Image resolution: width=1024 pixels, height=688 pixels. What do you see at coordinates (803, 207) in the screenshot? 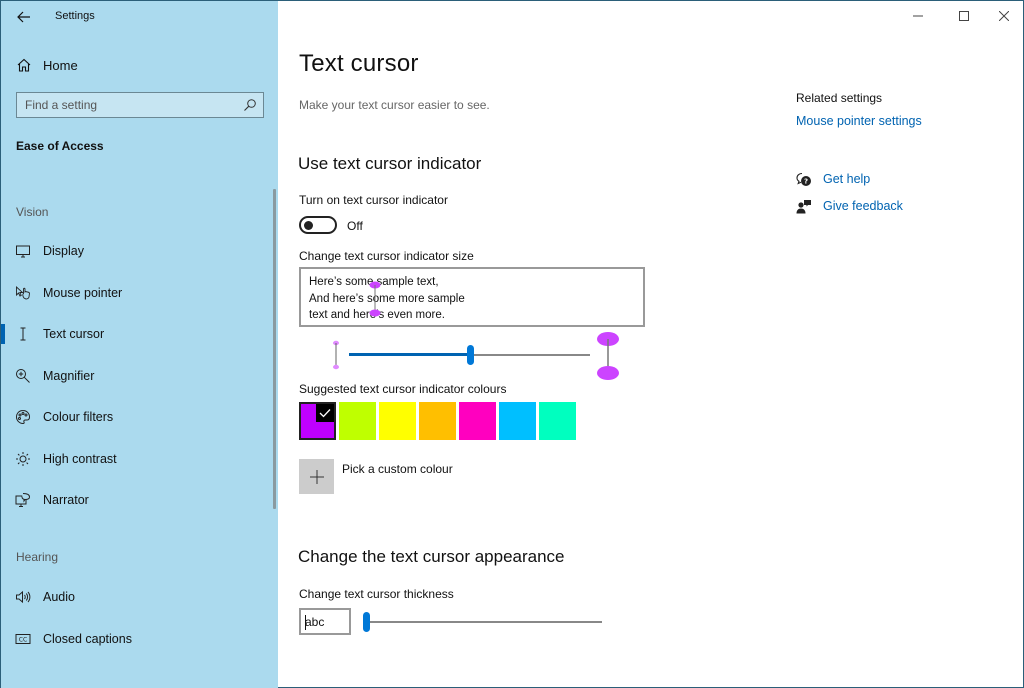
I see `give-feedback-icon` at bounding box center [803, 207].